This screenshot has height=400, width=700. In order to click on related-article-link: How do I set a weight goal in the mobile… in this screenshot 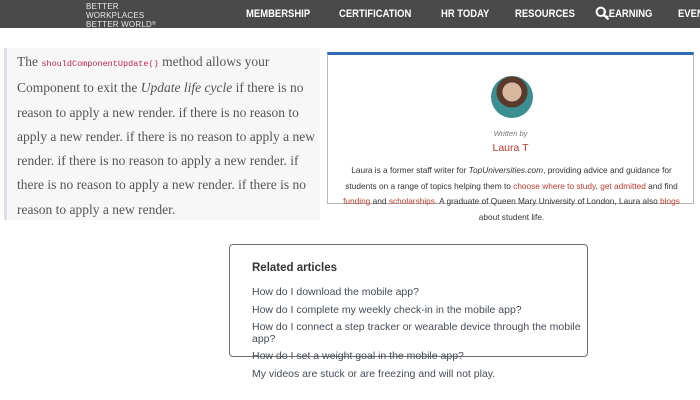, I will do `click(420, 356)`.